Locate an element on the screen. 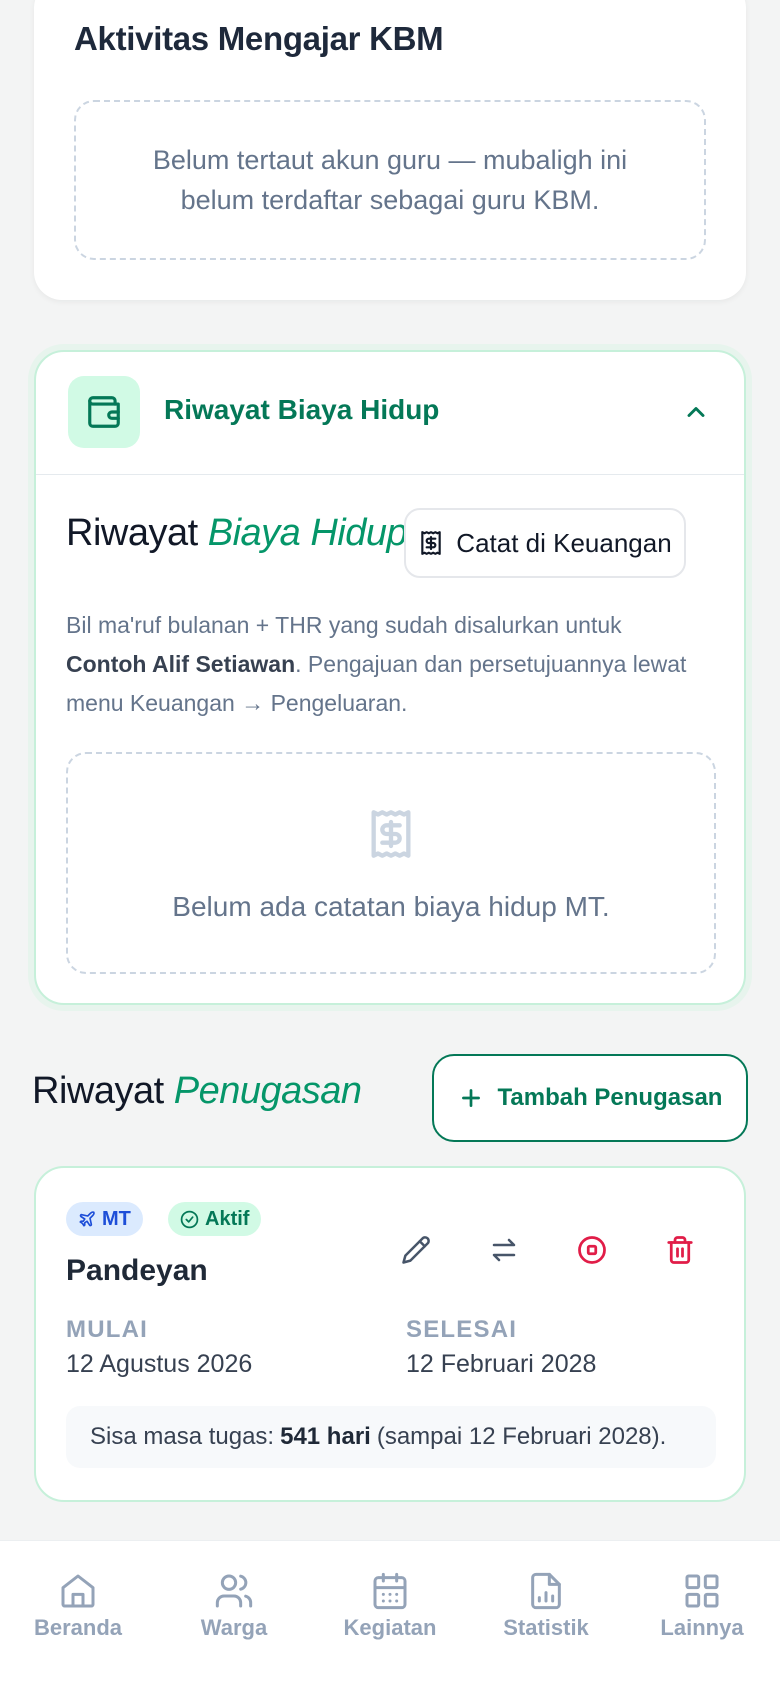  biaya-section-title: Riwayat Biaya Hidup is located at coordinates (237, 533).